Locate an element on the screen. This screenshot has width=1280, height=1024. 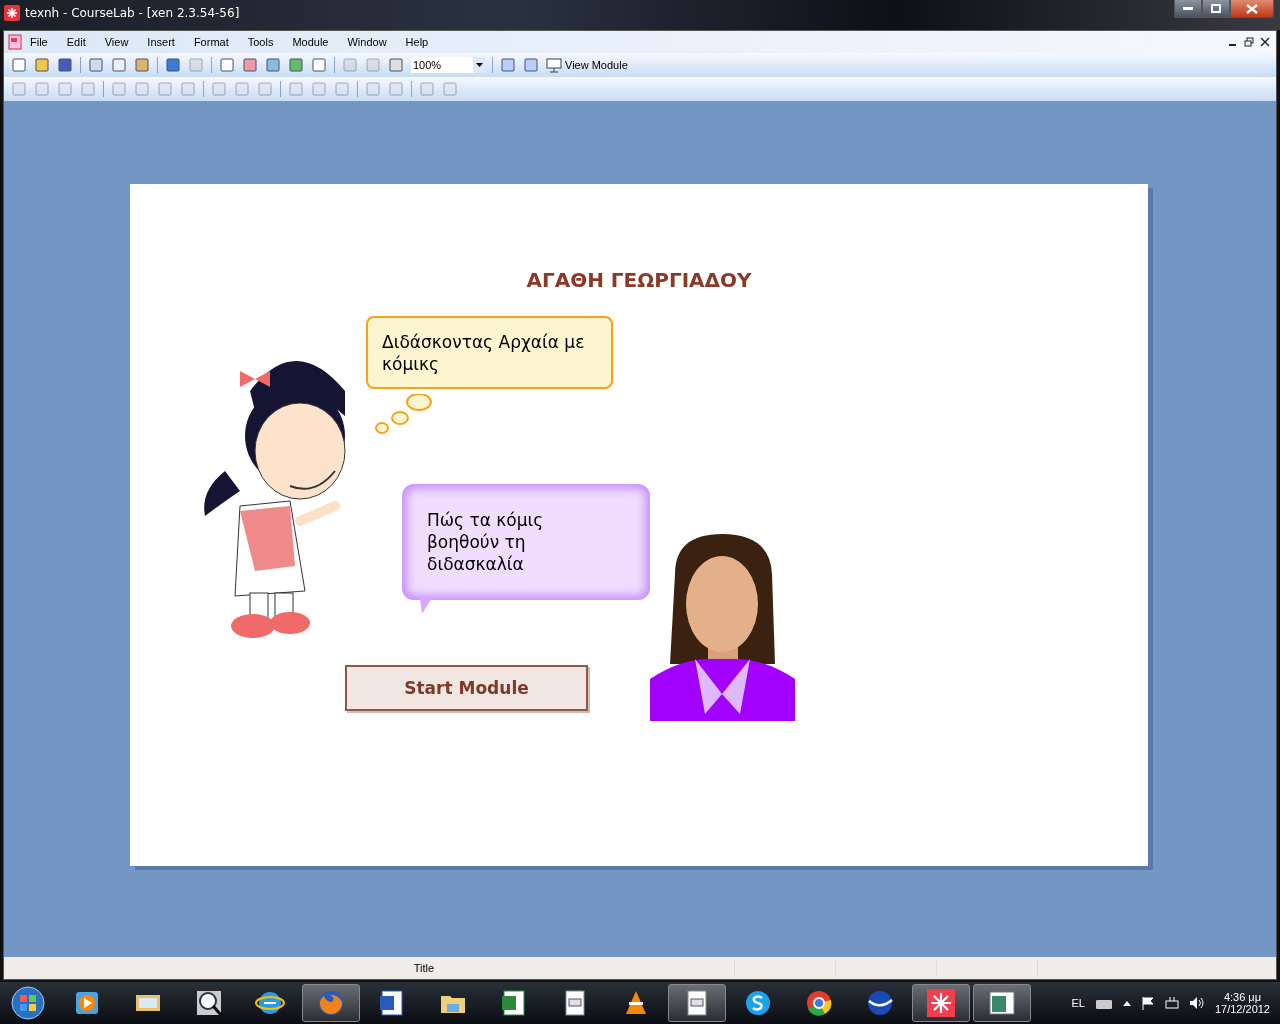
thought-dots-drawing is located at coordinates (405, 415).